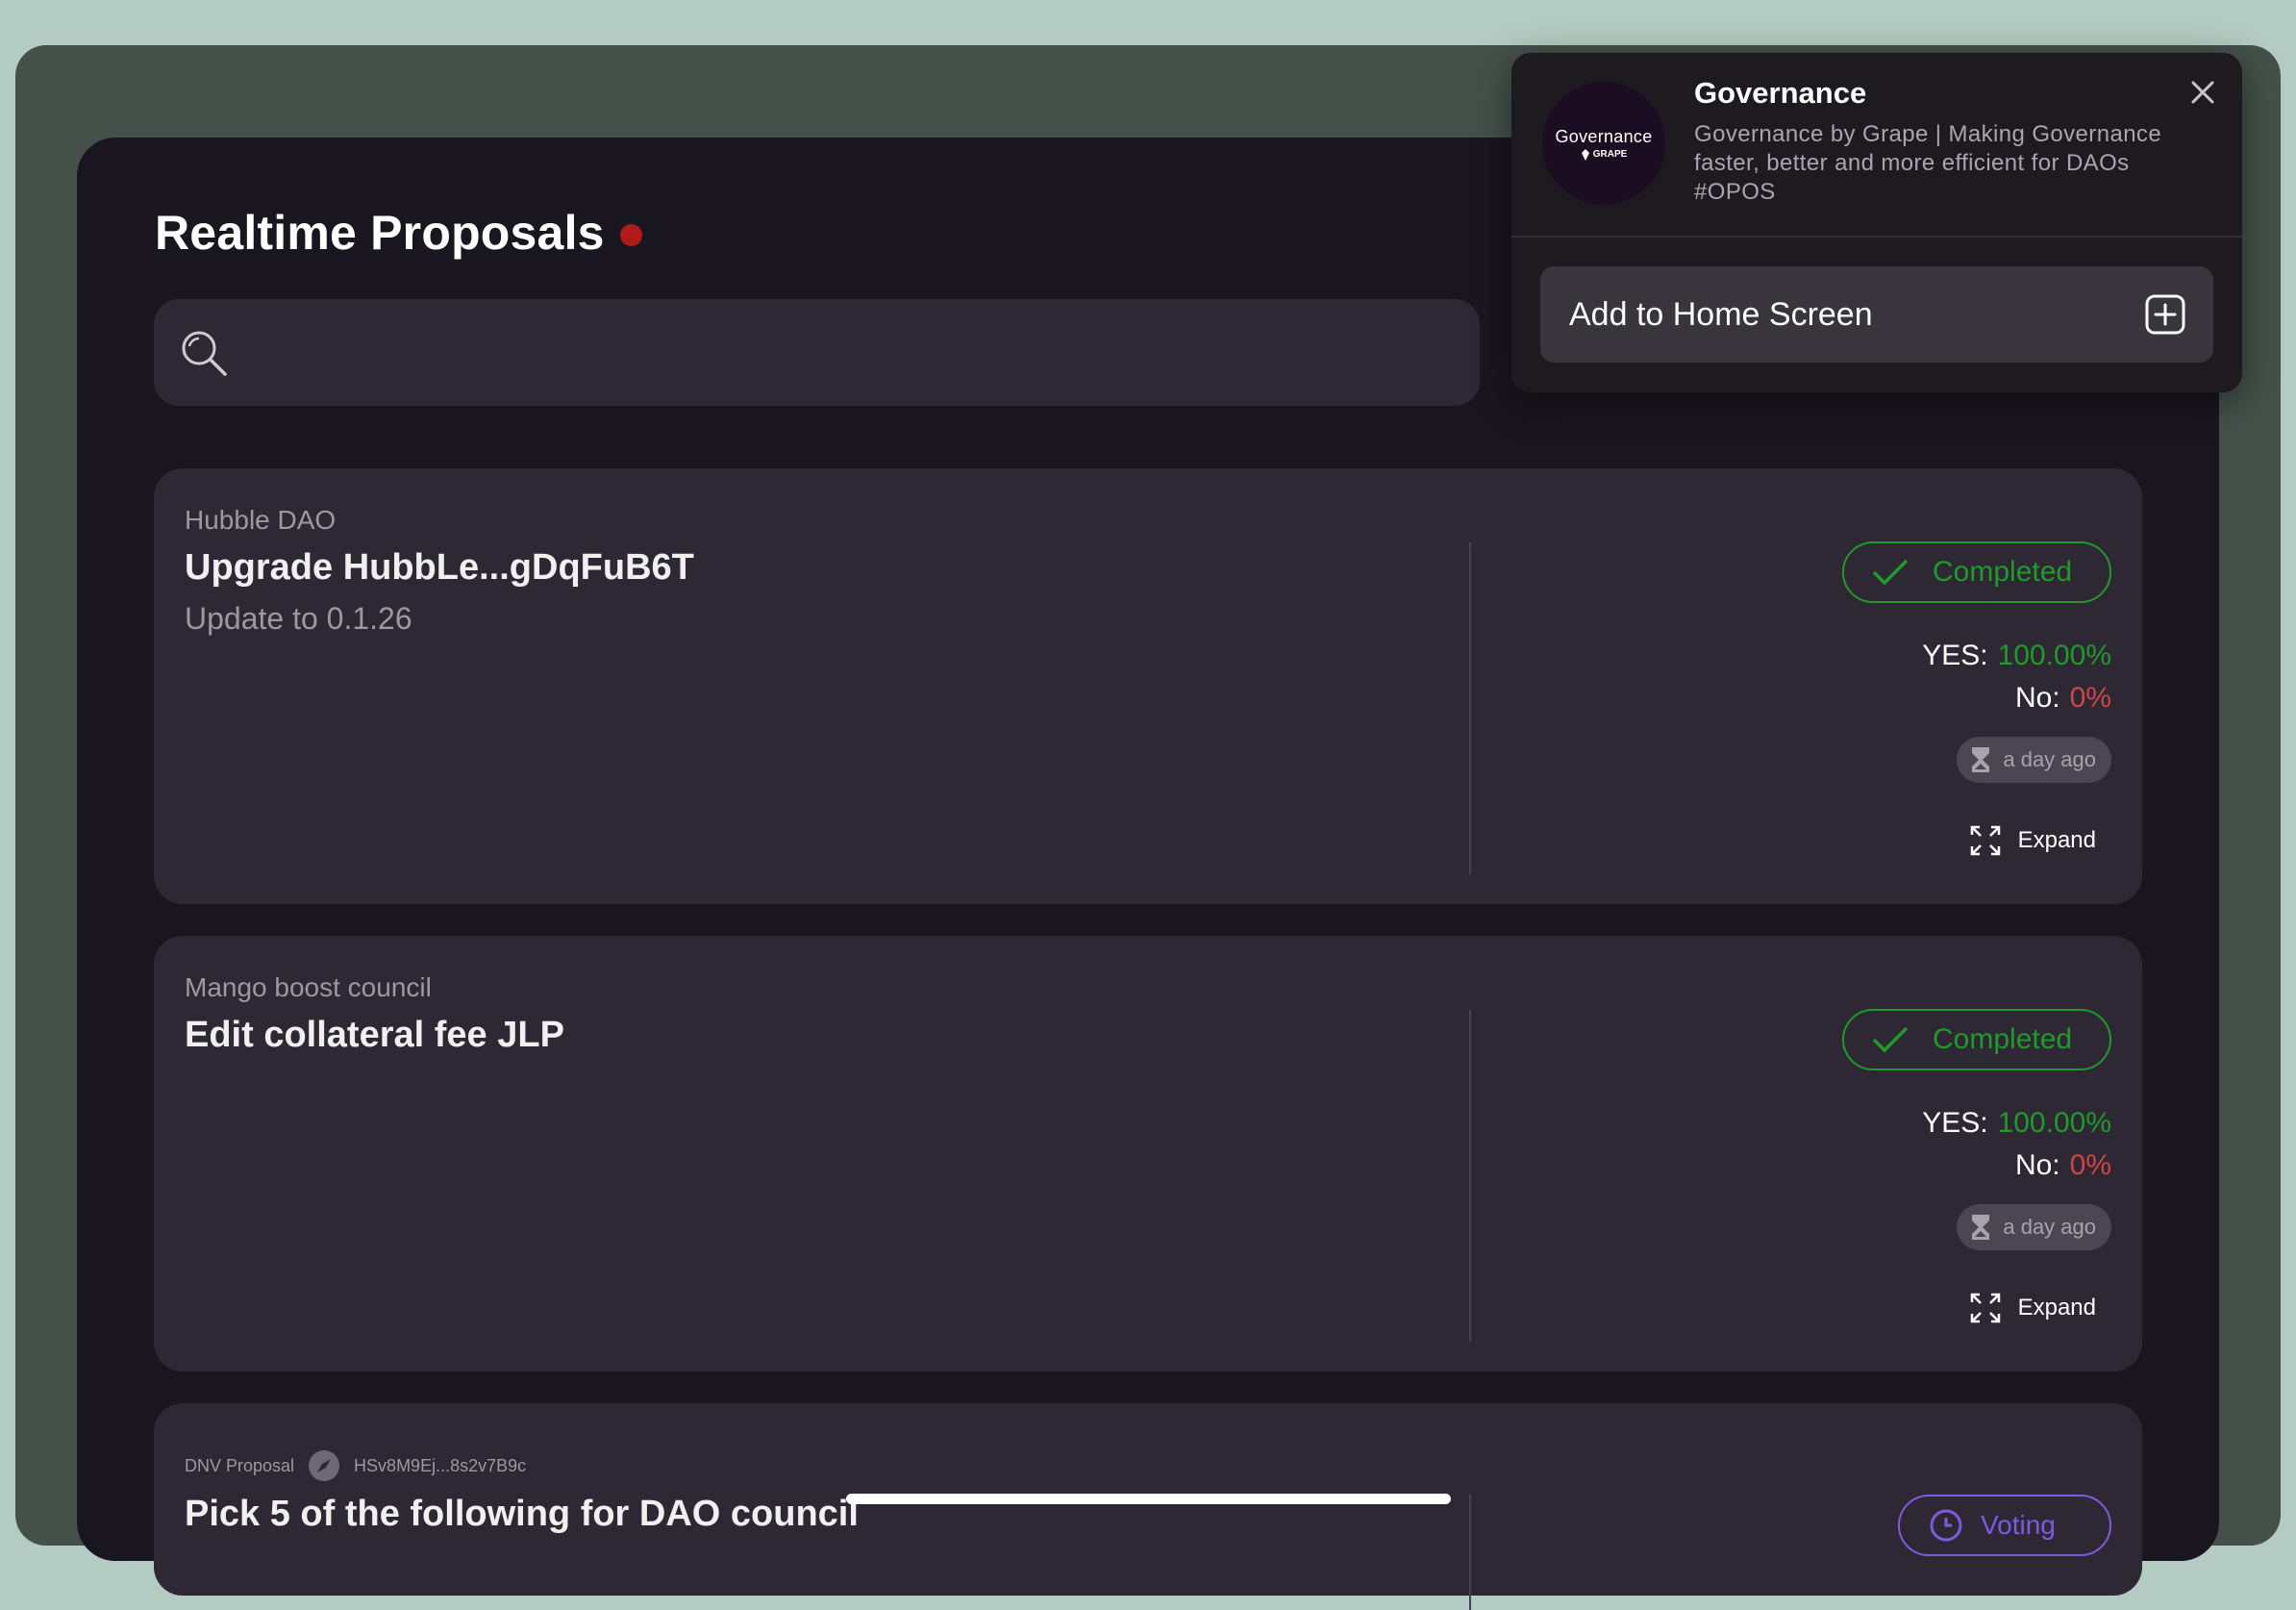 The image size is (2296, 1610). Describe the element at coordinates (374, 1035) in the screenshot. I see `proposal-title: Edit collateral fee JLP` at that location.